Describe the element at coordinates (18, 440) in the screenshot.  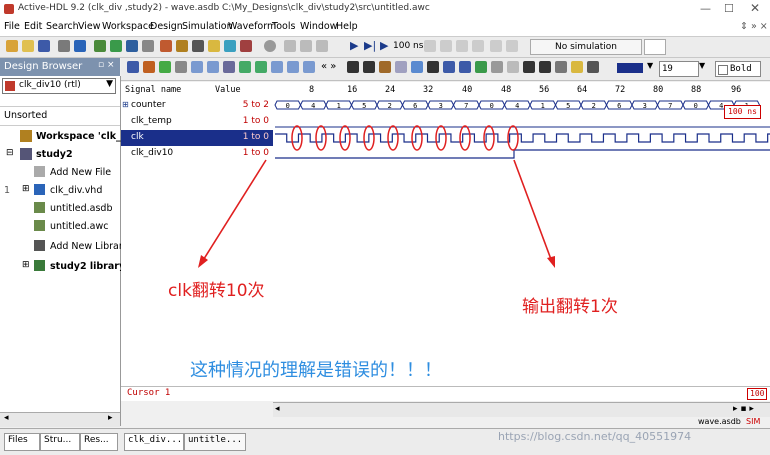
I see `tab-label: Files` at that location.